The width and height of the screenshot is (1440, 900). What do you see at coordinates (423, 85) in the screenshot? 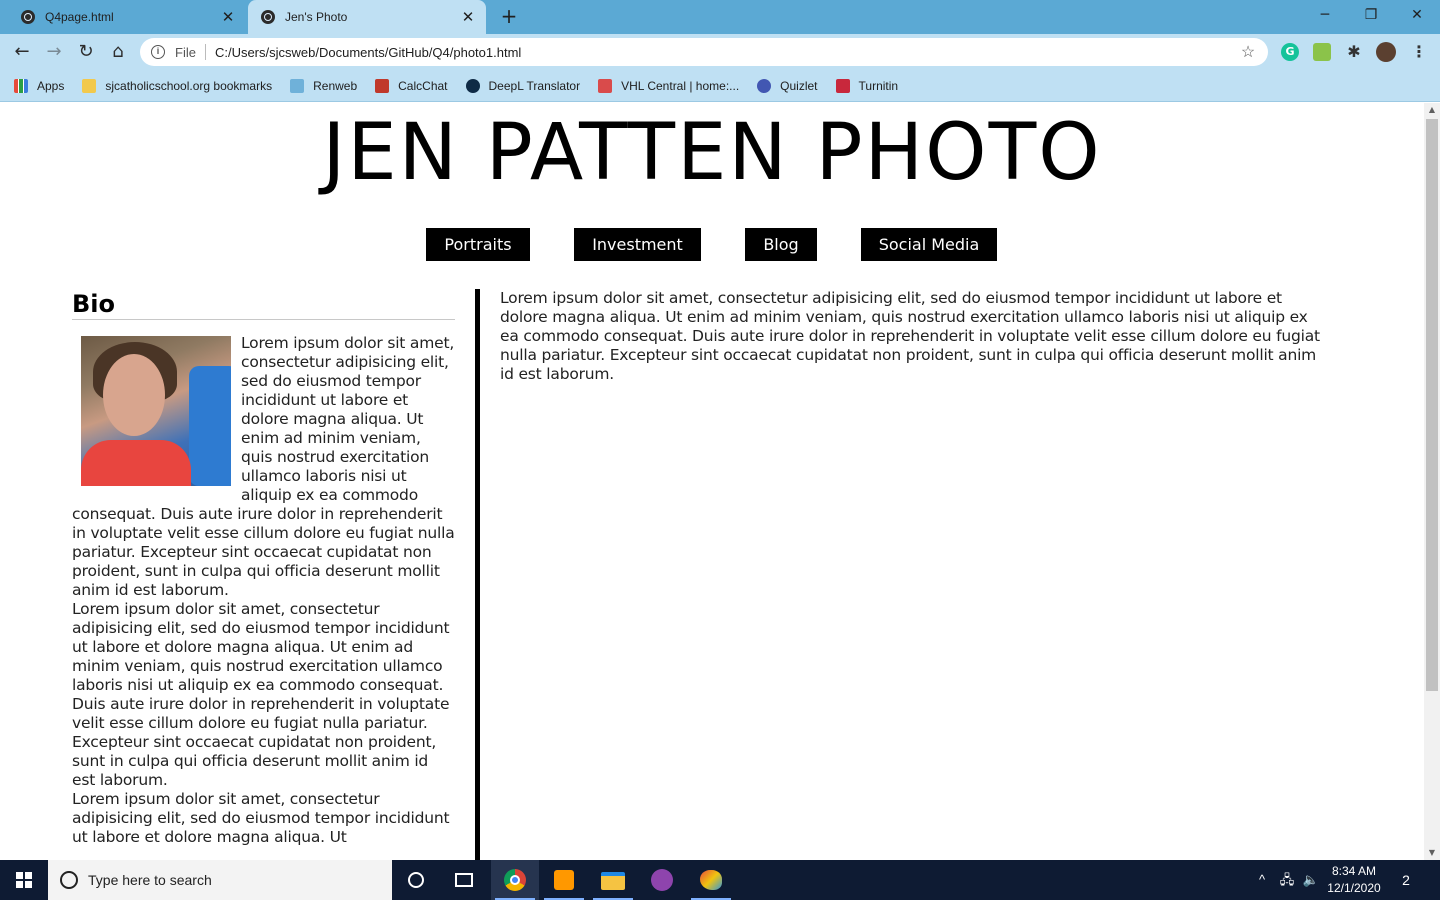
I see `bookmark-label: CalcChat` at bounding box center [423, 85].